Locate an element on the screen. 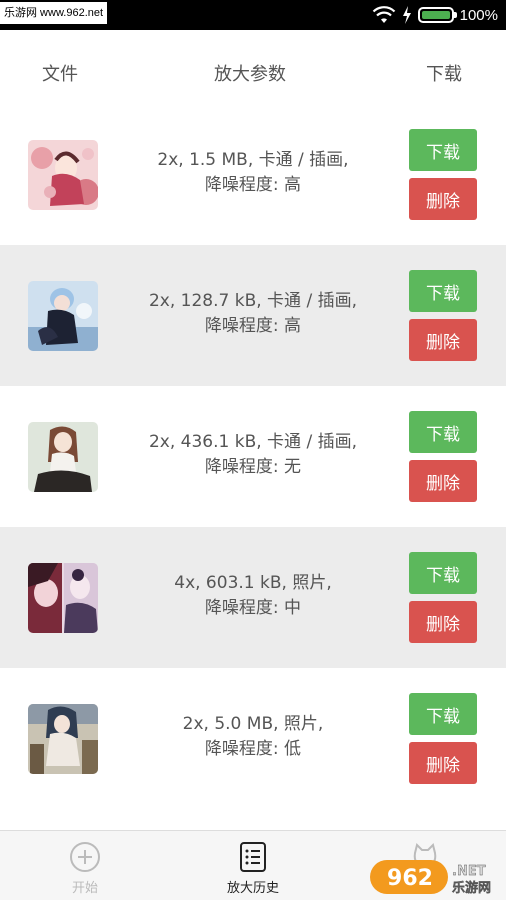 This screenshot has width=506, height=900. battery-icon is located at coordinates (437, 15).